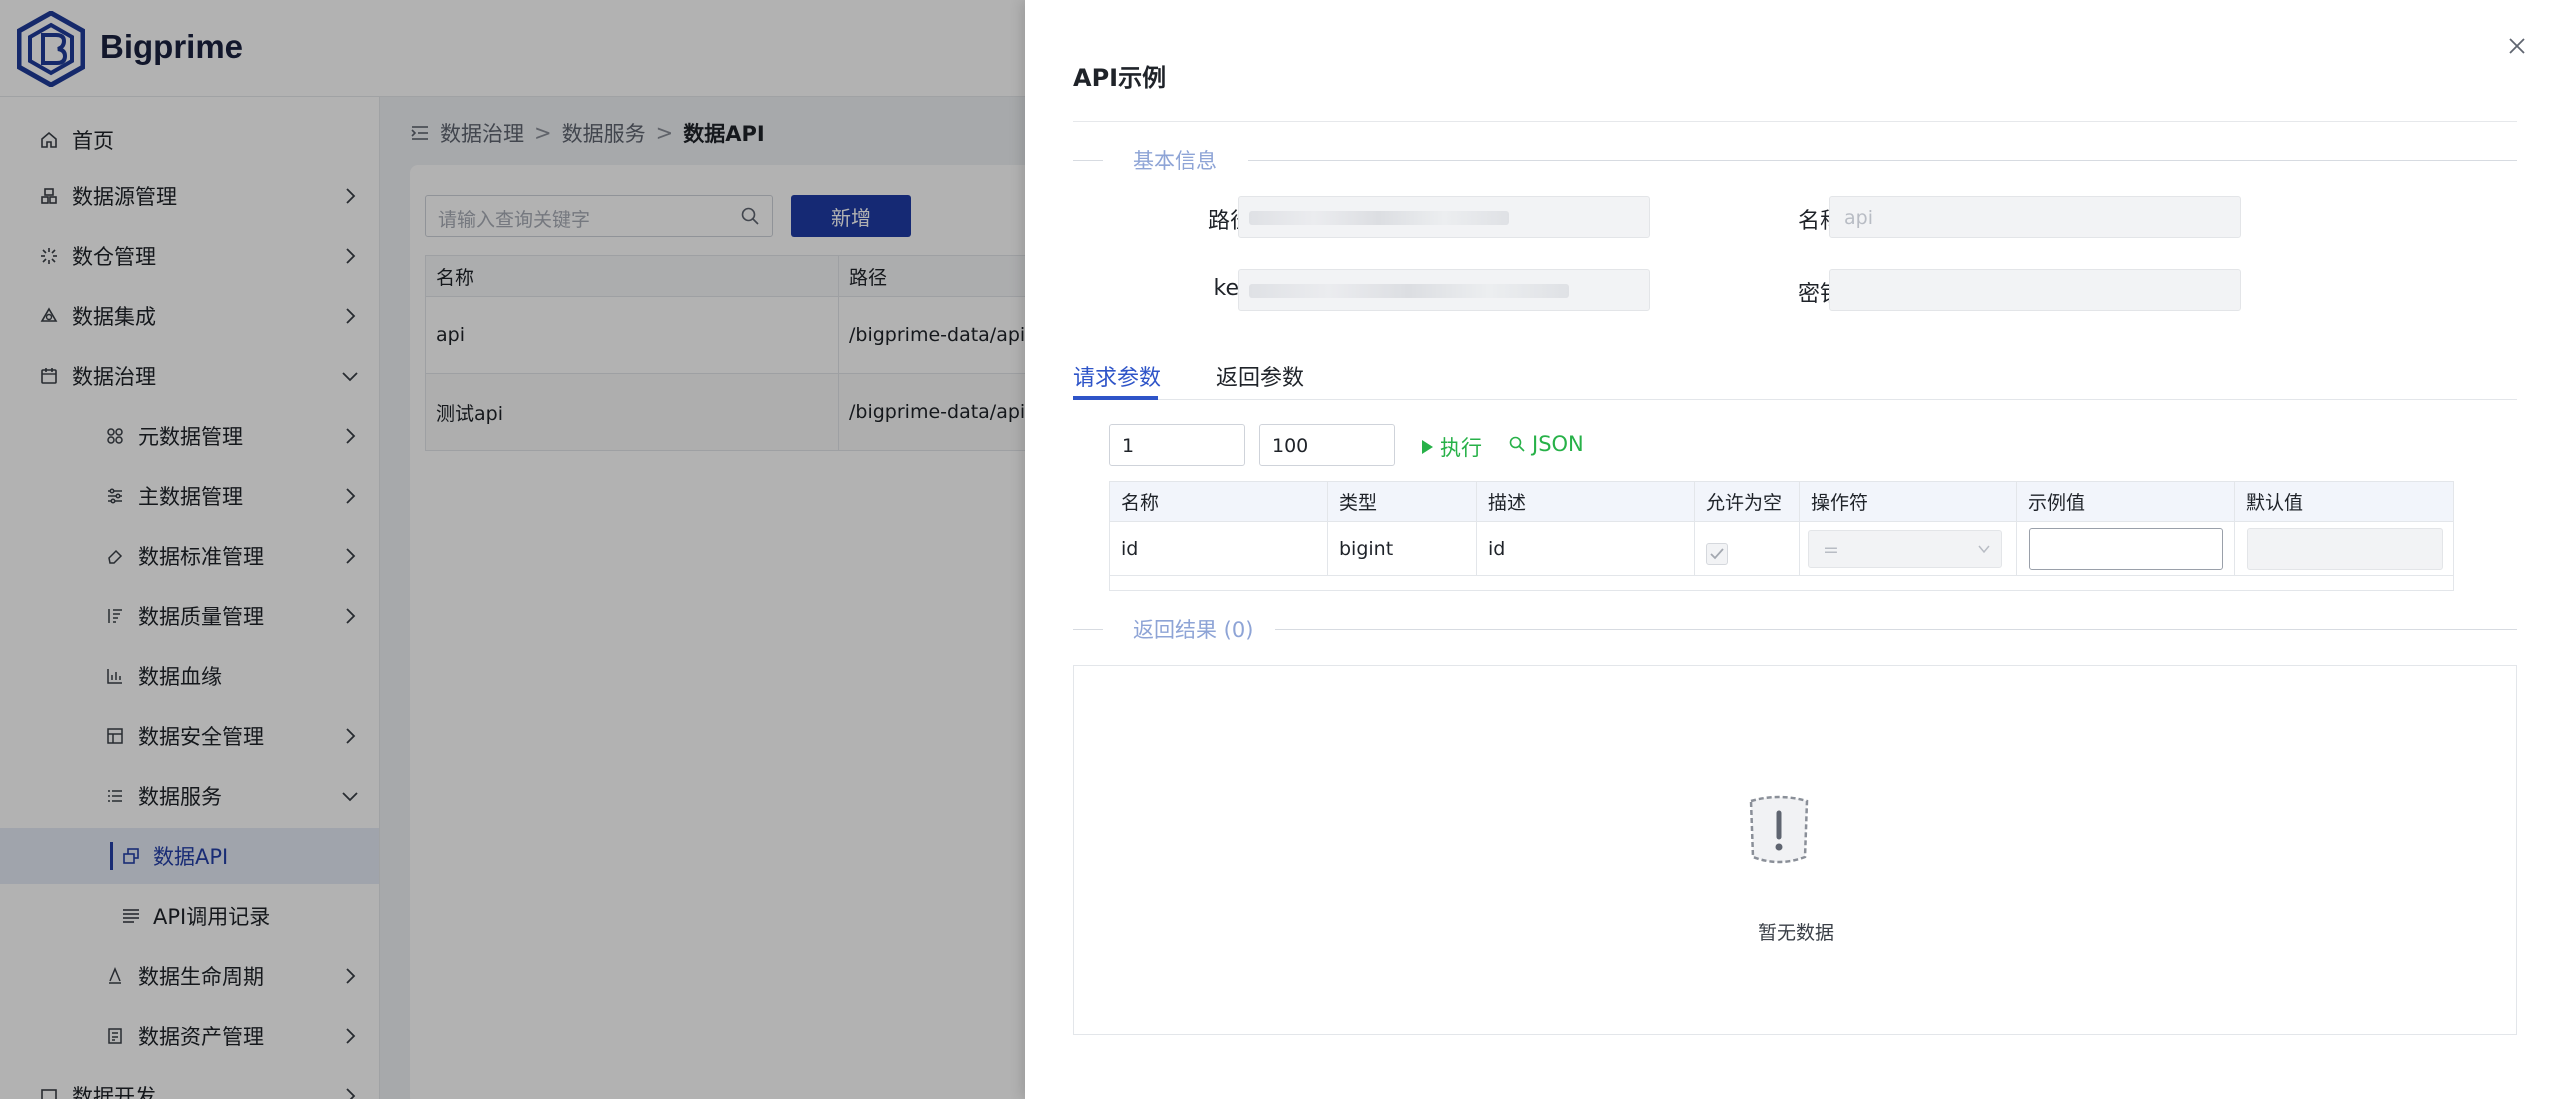 Image resolution: width=2556 pixels, height=1099 pixels. I want to click on name-field: api, so click(2035, 217).